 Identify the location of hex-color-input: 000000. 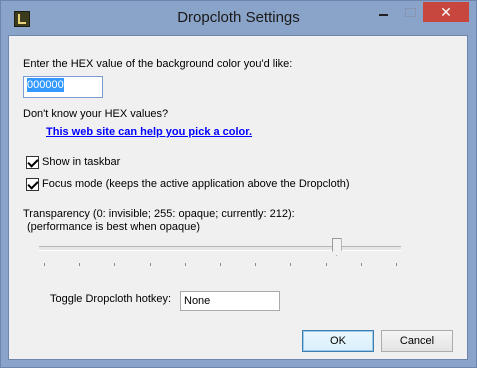
(63, 87).